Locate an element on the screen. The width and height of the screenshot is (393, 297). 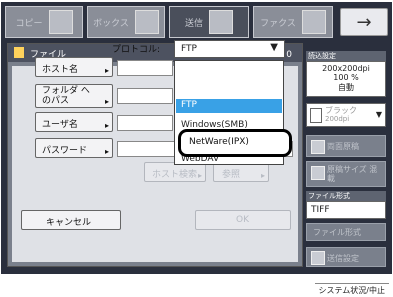
tab-label: ボックス is located at coordinates (111, 23).